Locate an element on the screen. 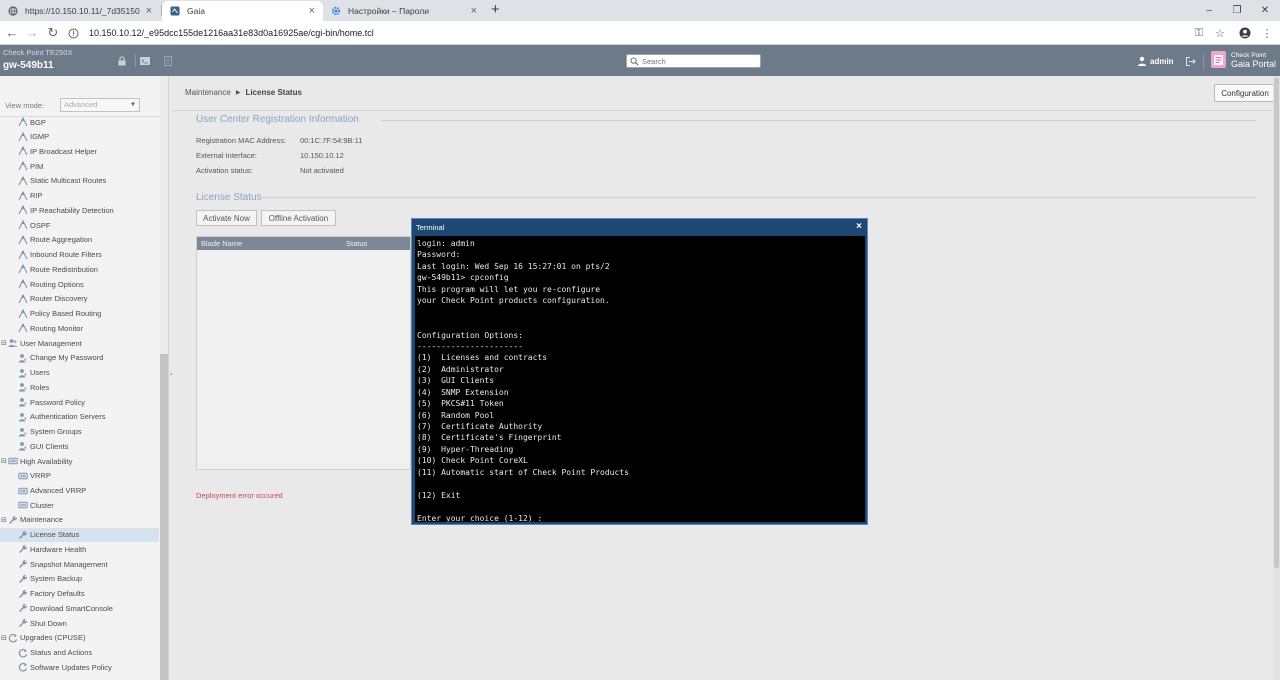  sidebar-item-high-availability: ⊟ High Availability is located at coordinates (79, 461).